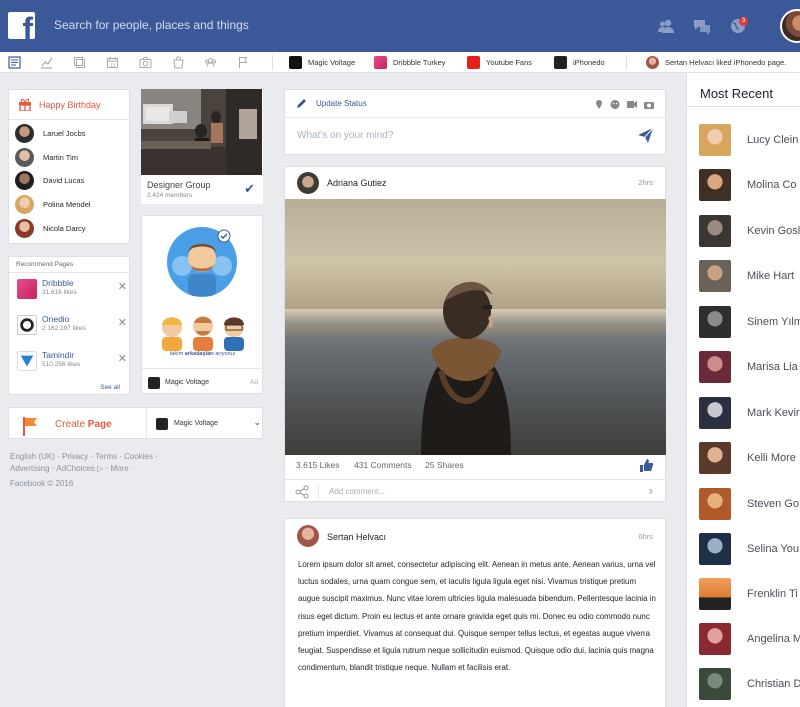 This screenshot has height=707, width=800. I want to click on like-icon, so click(646, 465).